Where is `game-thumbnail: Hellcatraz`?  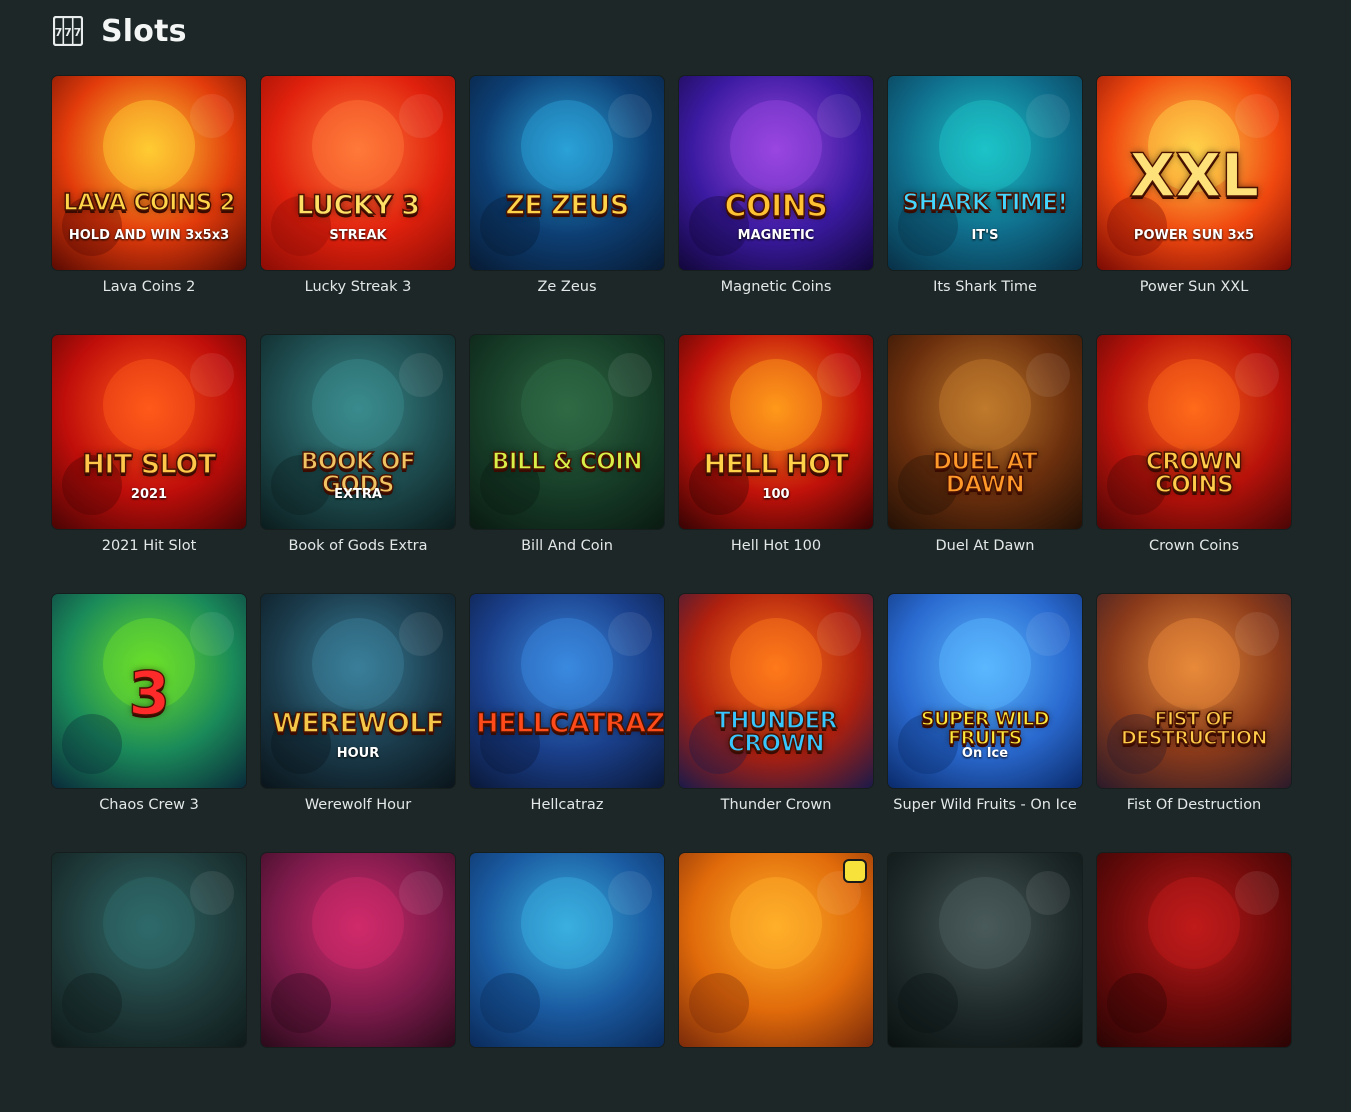 game-thumbnail: Hellcatraz is located at coordinates (567, 691).